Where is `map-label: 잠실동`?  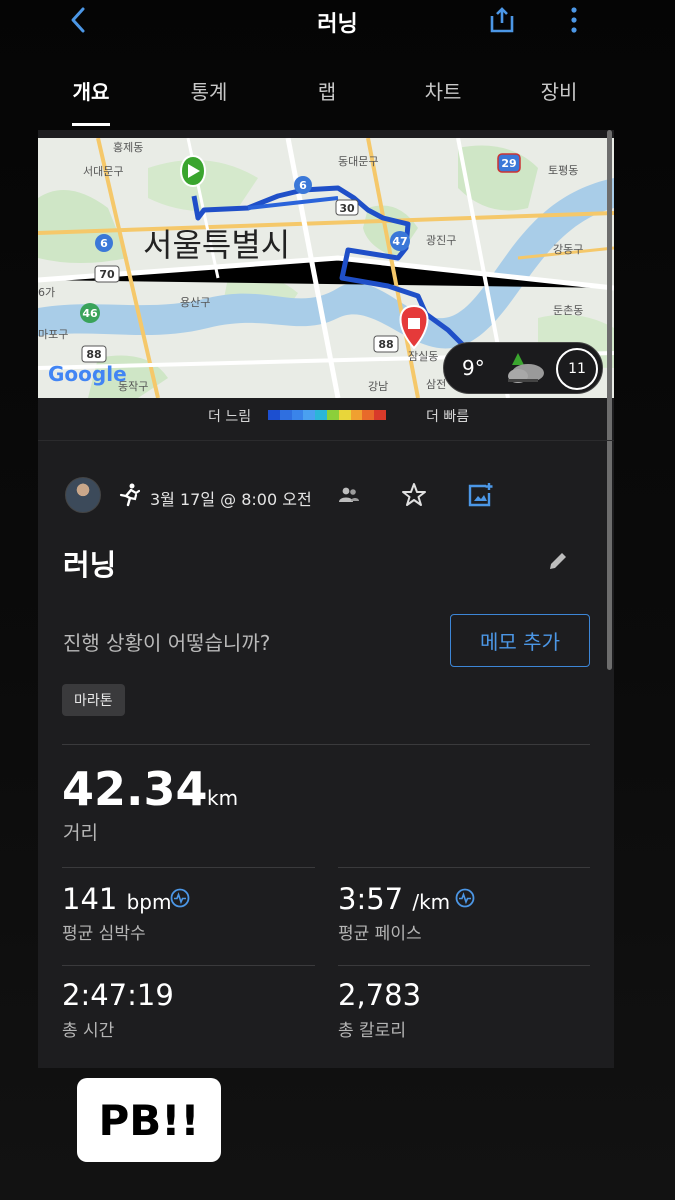 map-label: 잠실동 is located at coordinates (423, 356).